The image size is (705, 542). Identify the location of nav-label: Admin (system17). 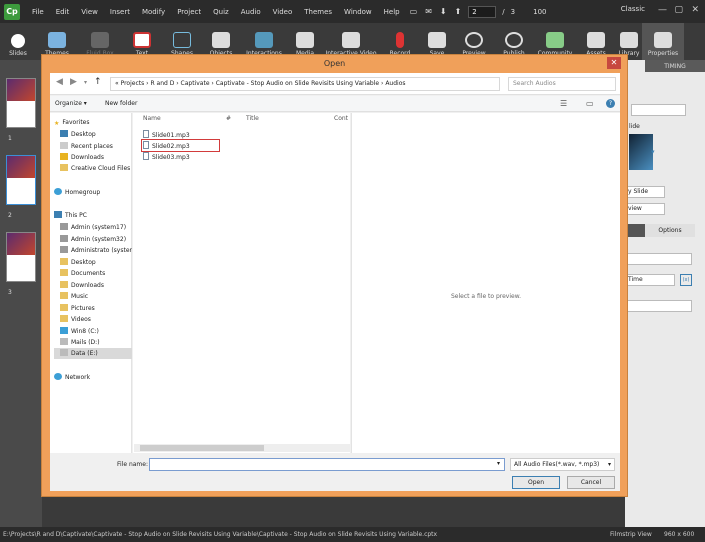
(99, 227).